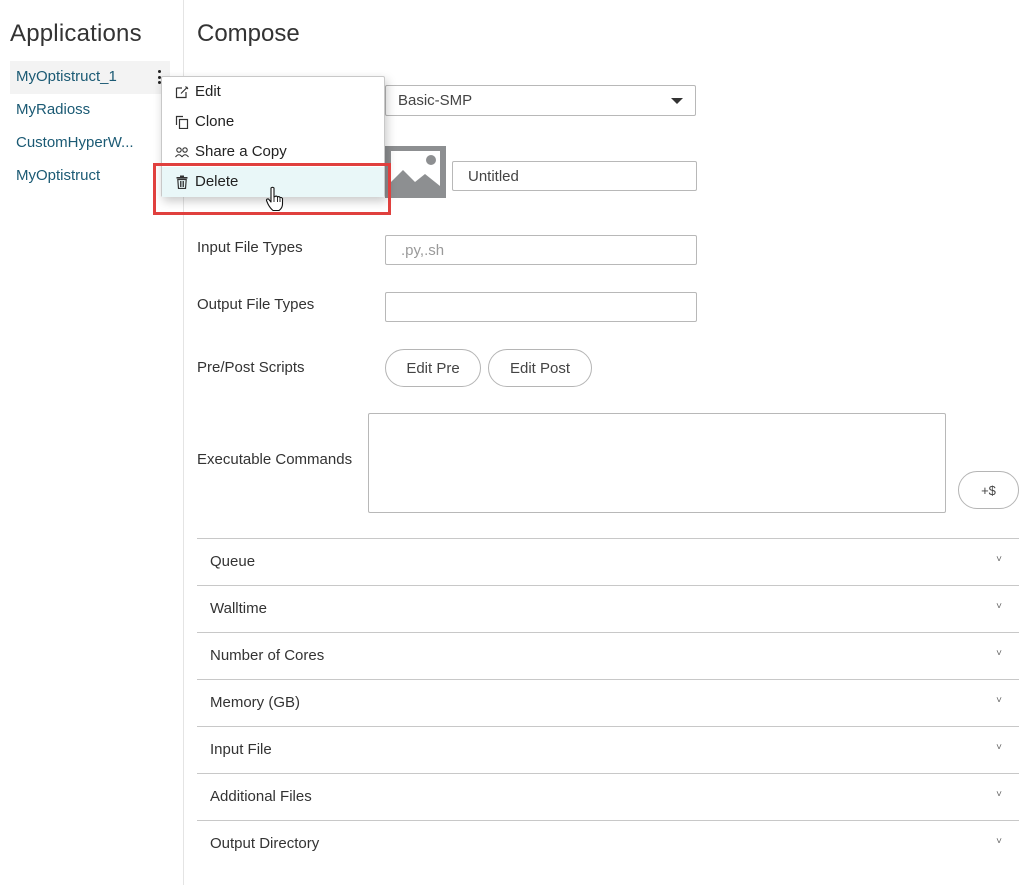  What do you see at coordinates (66, 76) in the screenshot?
I see `app-item-label: MyOptistruct_1` at bounding box center [66, 76].